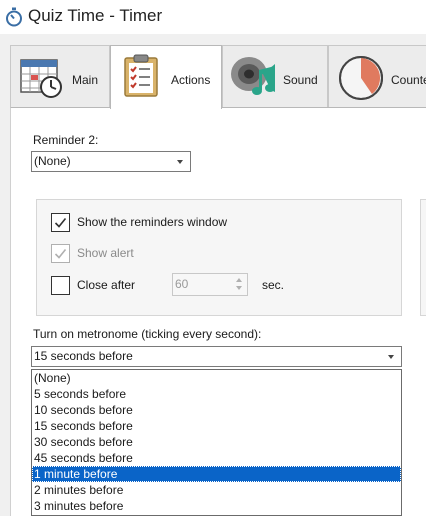 This screenshot has width=426, height=516. I want to click on calendar-clock-icon, so click(41, 78).